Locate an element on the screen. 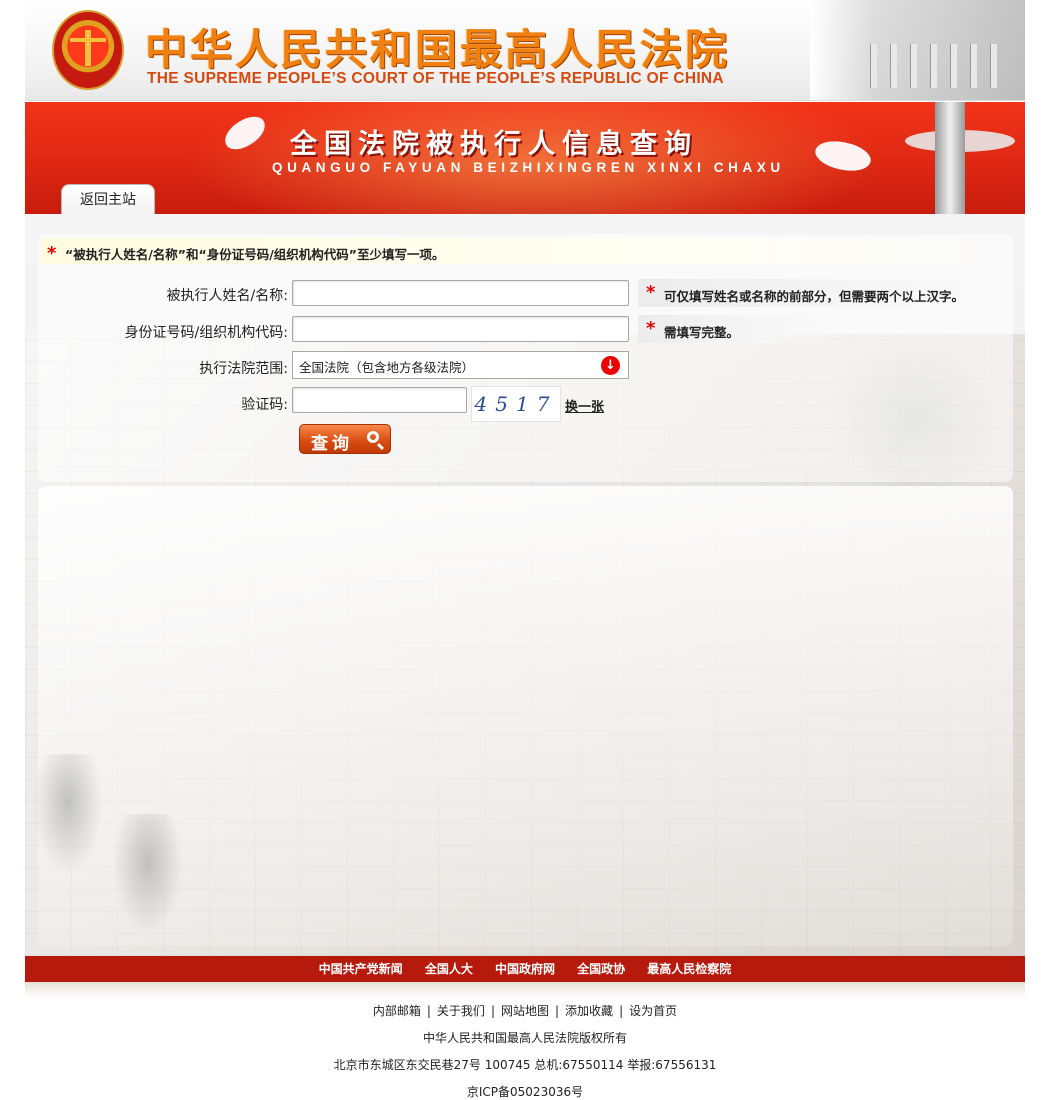 The image size is (1049, 1100). refresh-captcha-link: 换一张 is located at coordinates (584, 405).